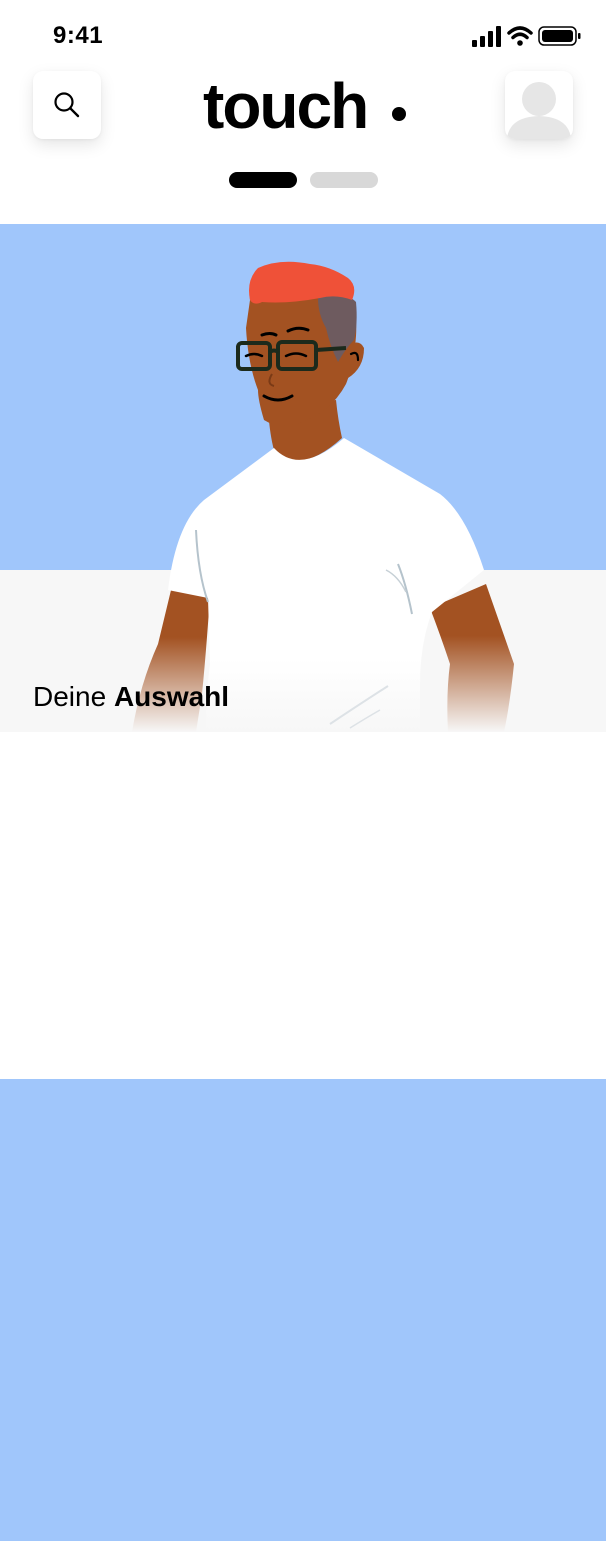 Image resolution: width=606 pixels, height=1541 pixels. I want to click on search-icon, so click(67, 105).